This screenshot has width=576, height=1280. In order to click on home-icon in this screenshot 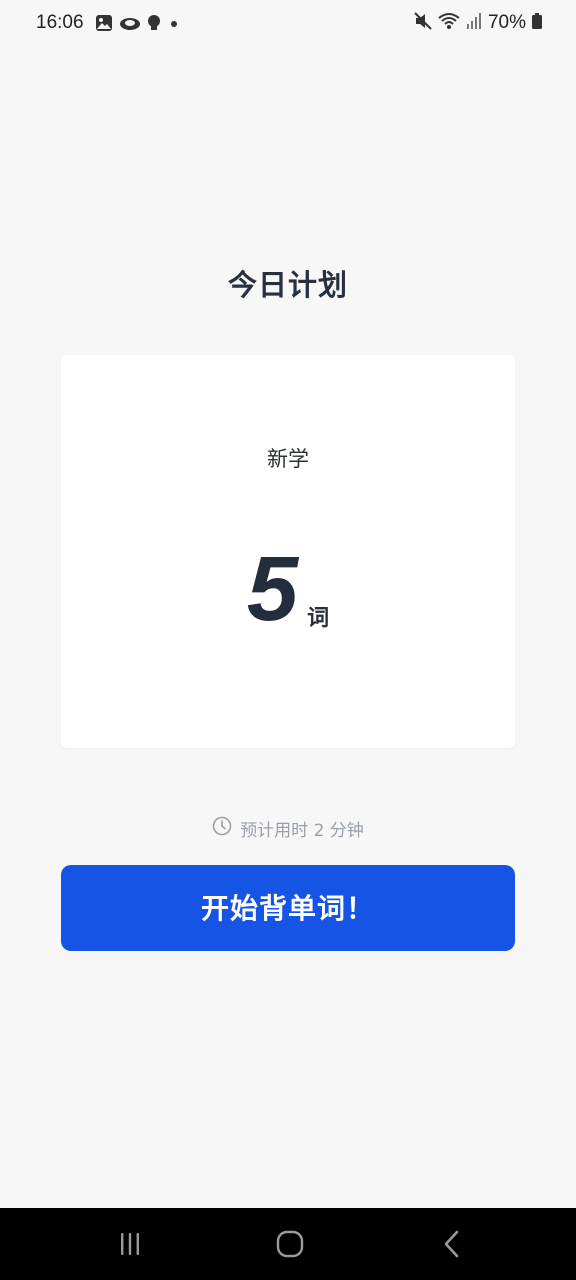, I will do `click(290, 1244)`.